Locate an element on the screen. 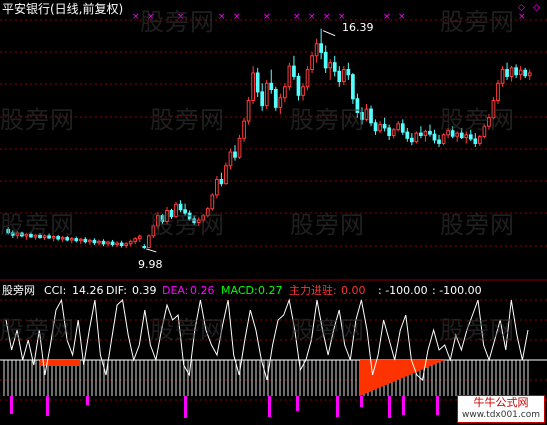  value-1: : -100.00 is located at coordinates (403, 290).